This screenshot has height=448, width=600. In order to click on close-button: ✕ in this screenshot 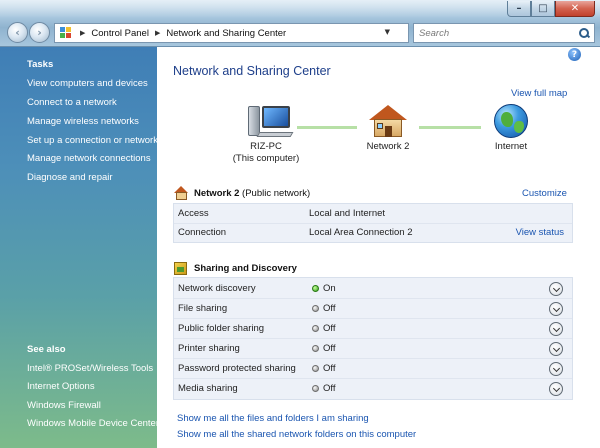, I will do `click(575, 9)`.